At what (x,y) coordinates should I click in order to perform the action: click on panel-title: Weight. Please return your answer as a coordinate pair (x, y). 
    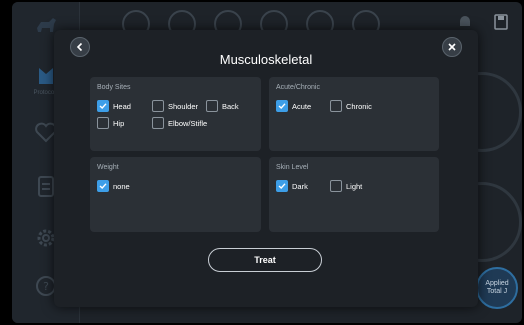
    Looking at the image, I should click on (108, 167).